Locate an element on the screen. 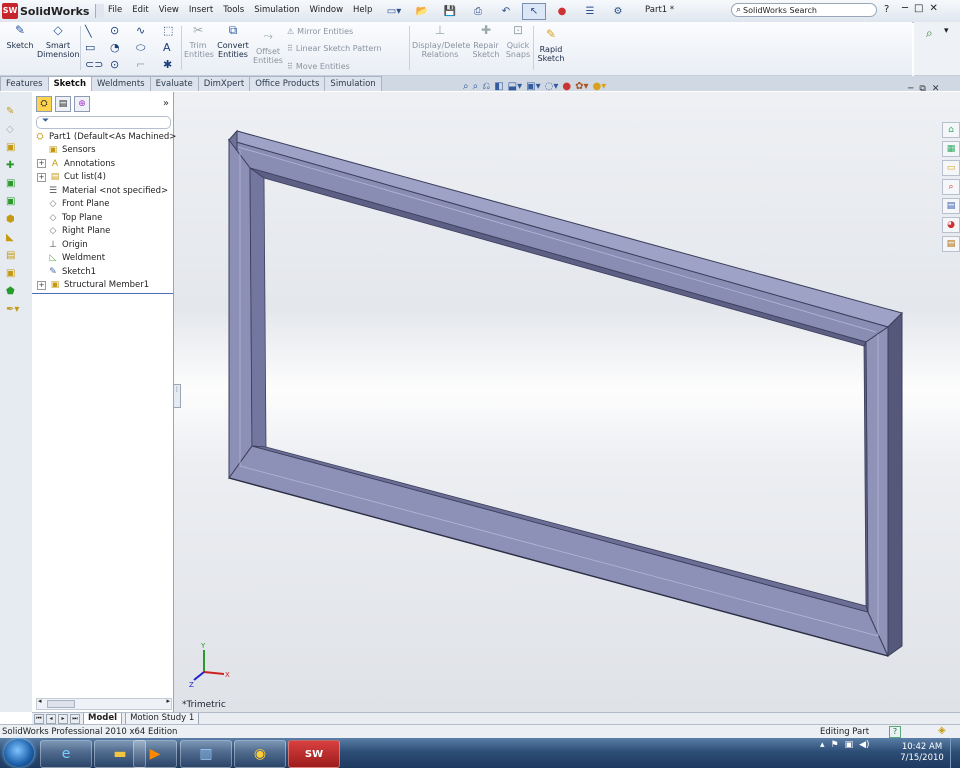 Image resolution: width=960 pixels, height=768 pixels. action-center-icon: ⚑ is located at coordinates (835, 745).